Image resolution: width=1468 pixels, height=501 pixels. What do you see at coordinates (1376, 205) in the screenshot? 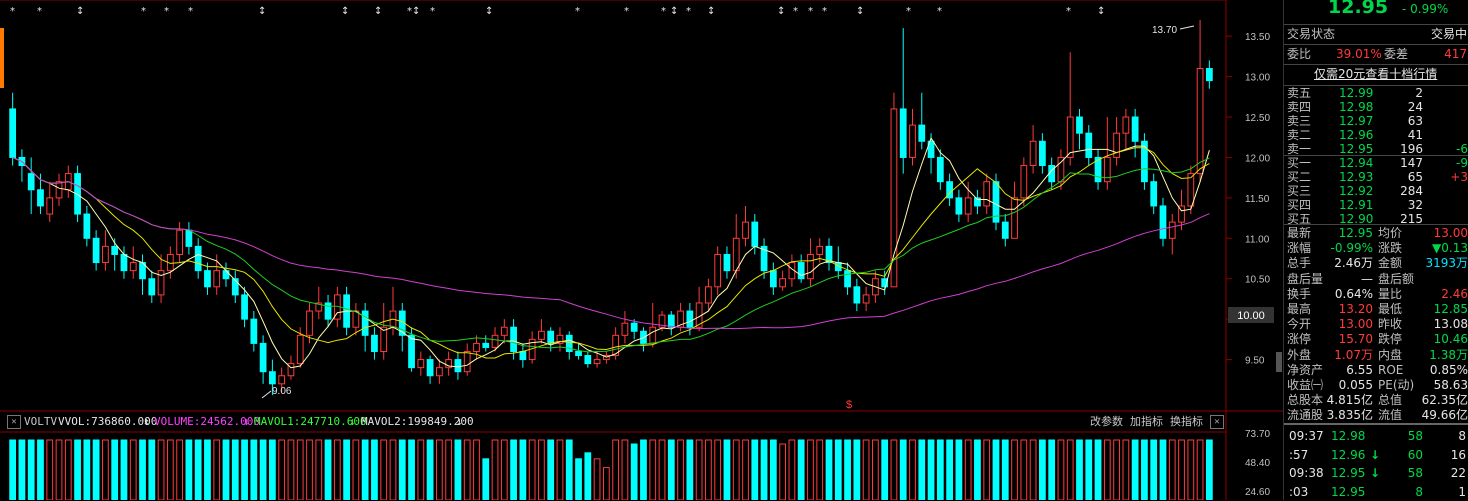
I see `bid-row: 买四 12.91 32` at bounding box center [1376, 205].